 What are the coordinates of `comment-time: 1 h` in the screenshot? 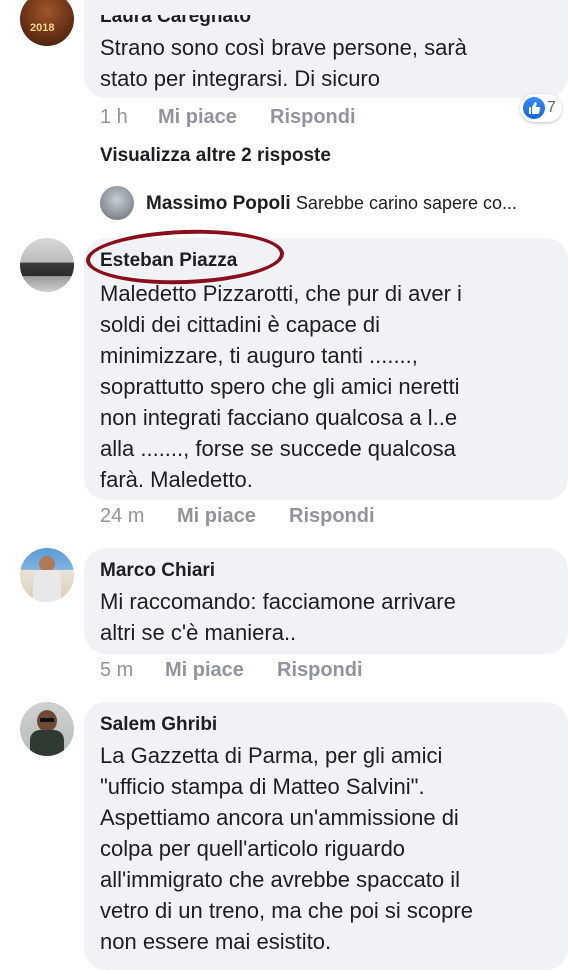 It's located at (114, 117).